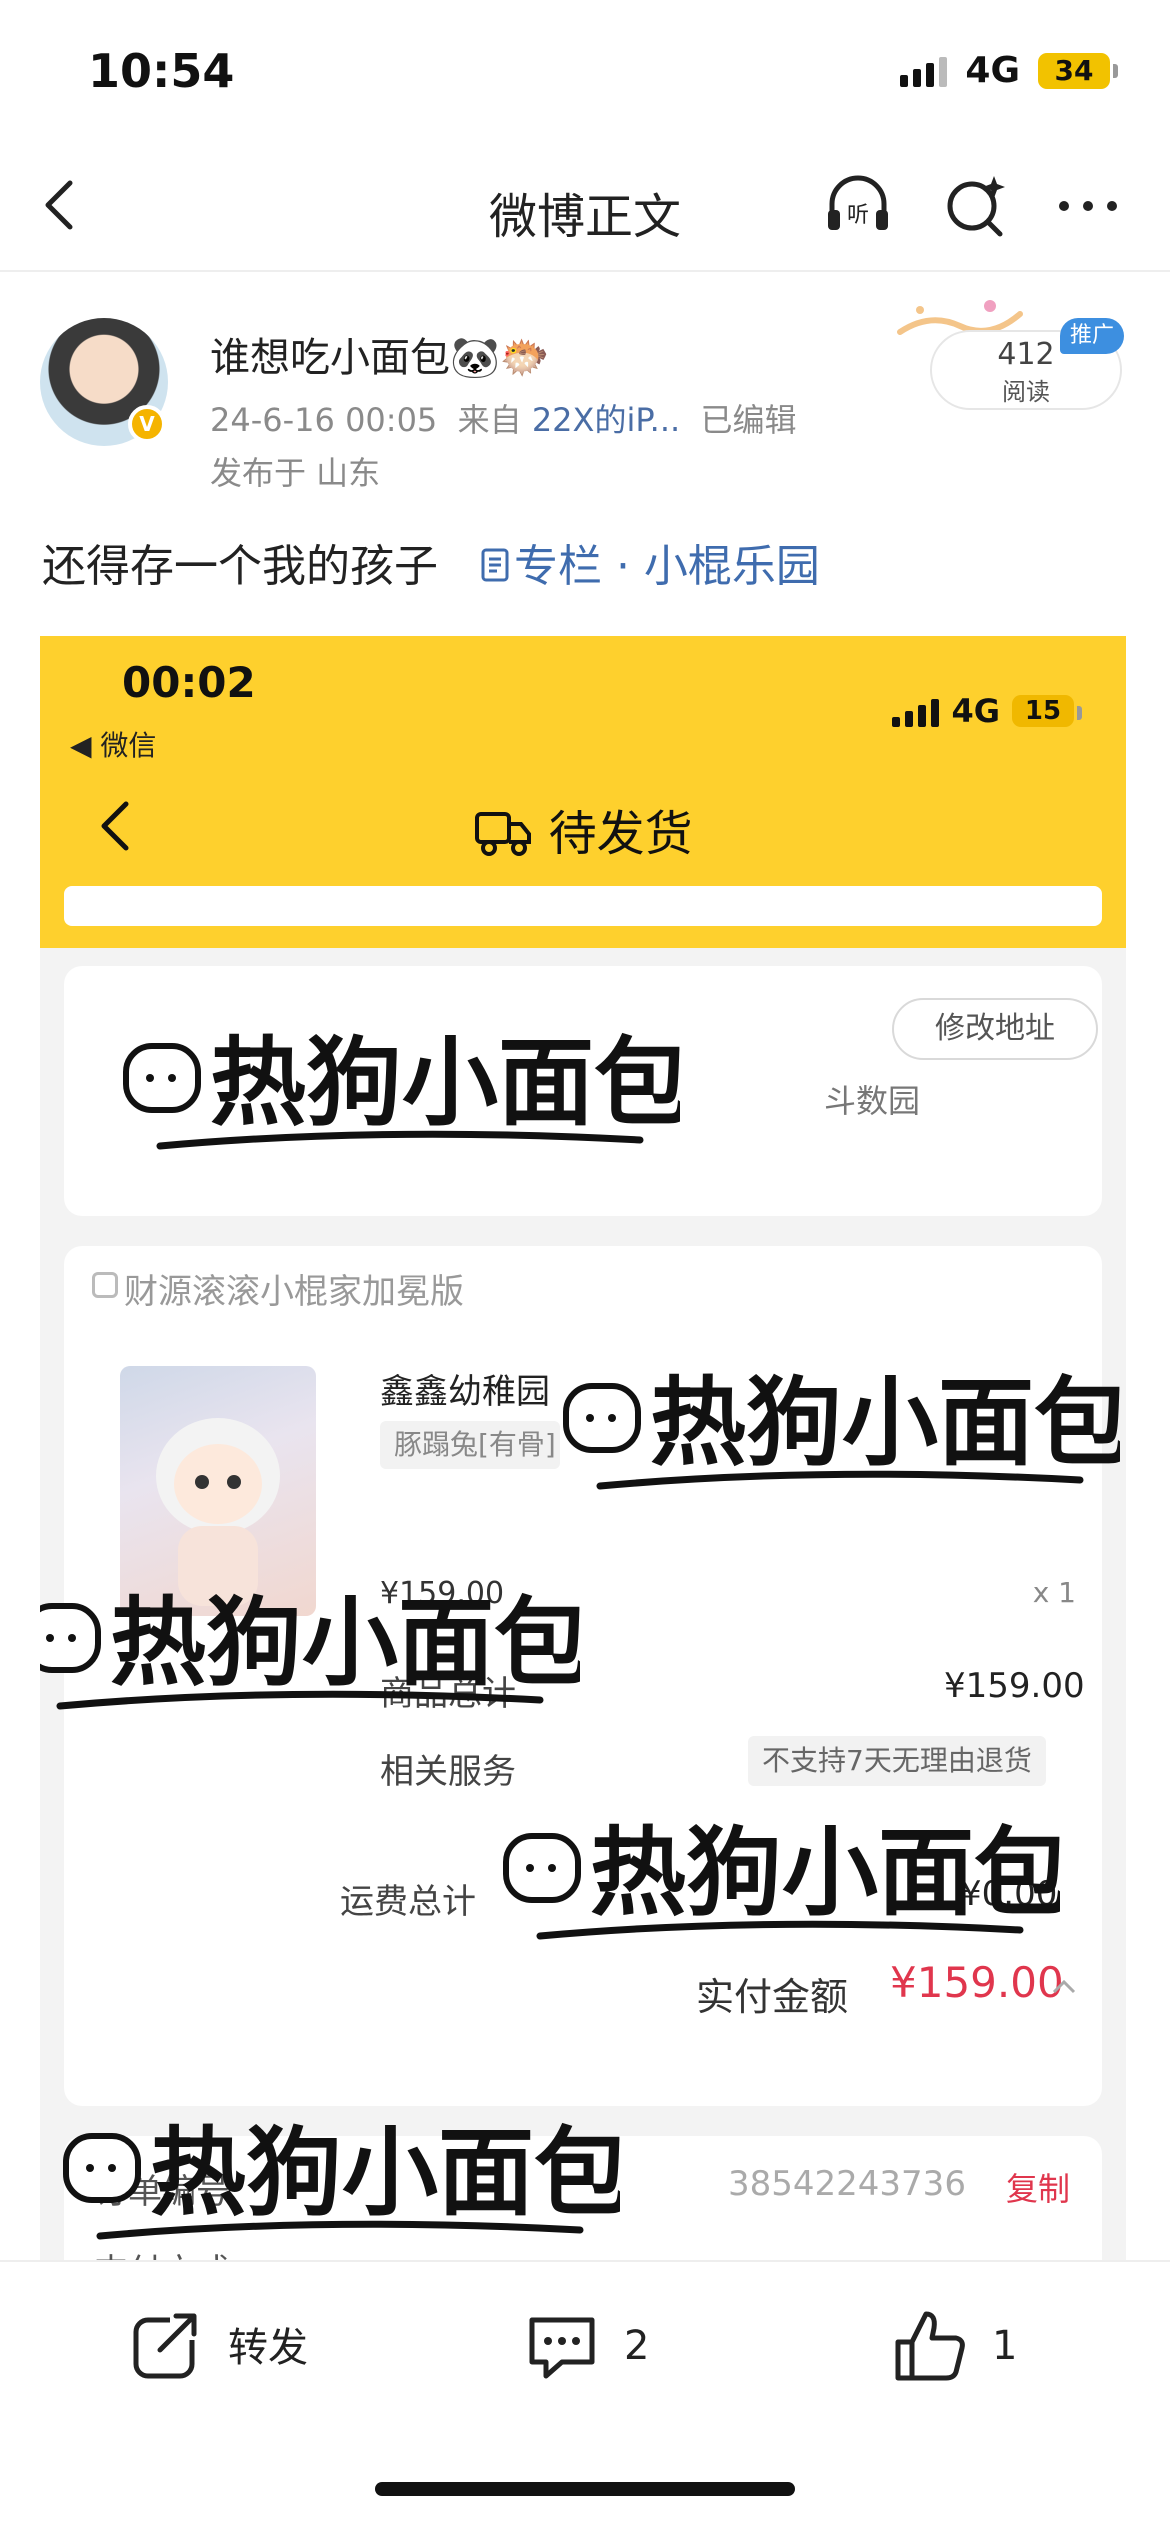 This screenshot has height=2532, width=1170. I want to click on comment-button: 2, so click(585, 2346).